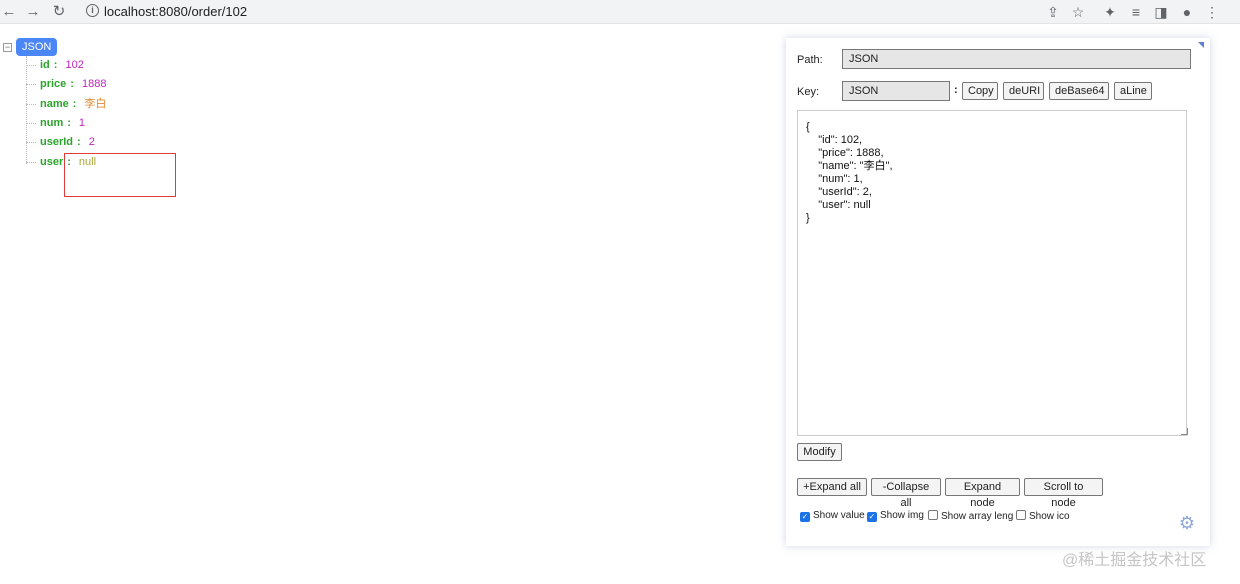 The image size is (1240, 584). Describe the element at coordinates (1078, 12) in the screenshot. I see `star-icon: ☆` at that location.